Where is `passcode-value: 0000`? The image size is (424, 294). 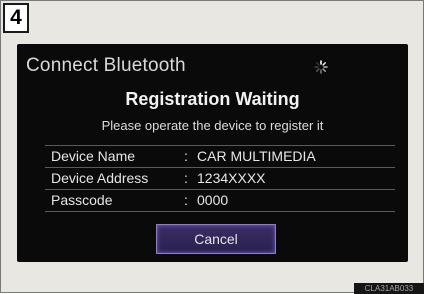 passcode-value: 0000 is located at coordinates (213, 200).